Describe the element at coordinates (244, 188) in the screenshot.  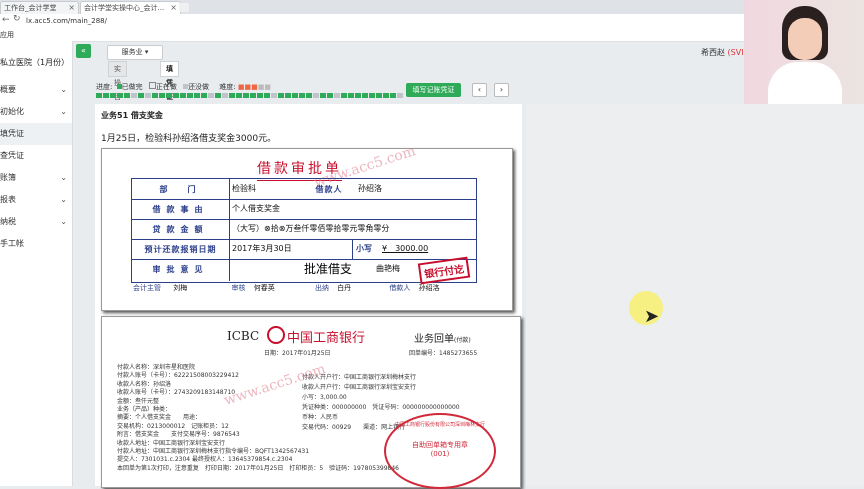
I see `dept-value: 检验科` at that location.